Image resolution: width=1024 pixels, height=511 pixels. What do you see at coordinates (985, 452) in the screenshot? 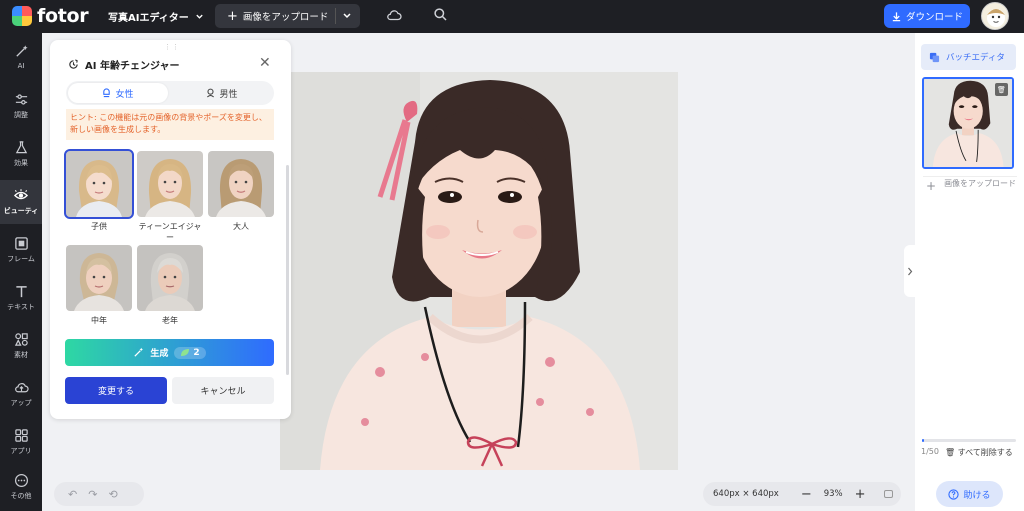
I see `delete-all-label: すべて削除する` at bounding box center [985, 452].